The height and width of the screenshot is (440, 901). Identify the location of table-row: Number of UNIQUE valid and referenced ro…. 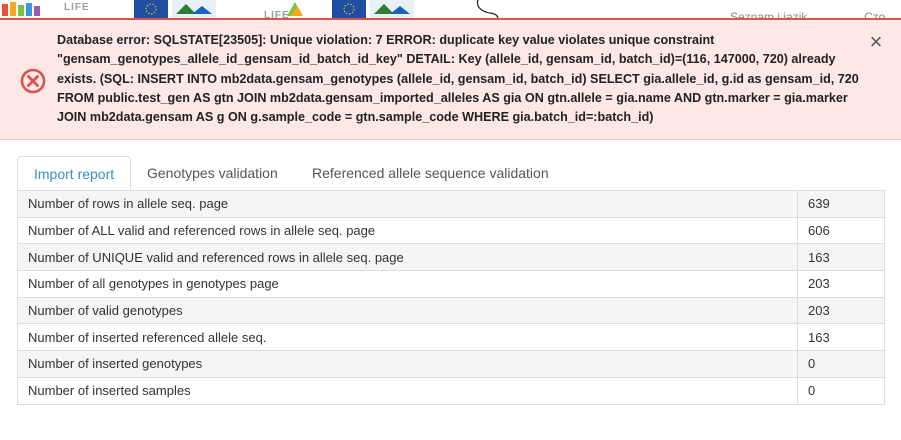
(451, 257).